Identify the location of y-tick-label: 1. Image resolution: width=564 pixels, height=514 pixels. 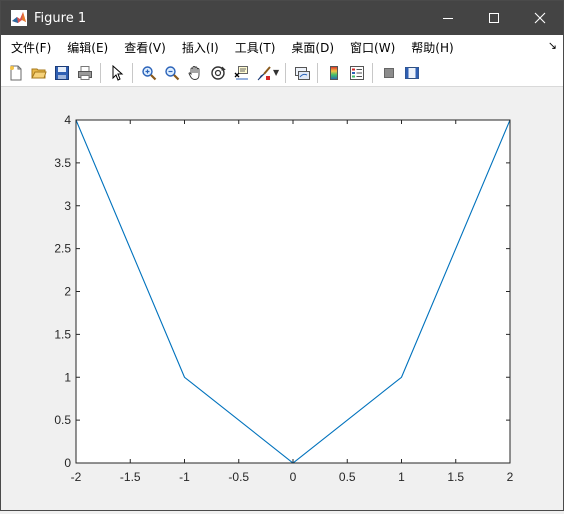
(67, 377).